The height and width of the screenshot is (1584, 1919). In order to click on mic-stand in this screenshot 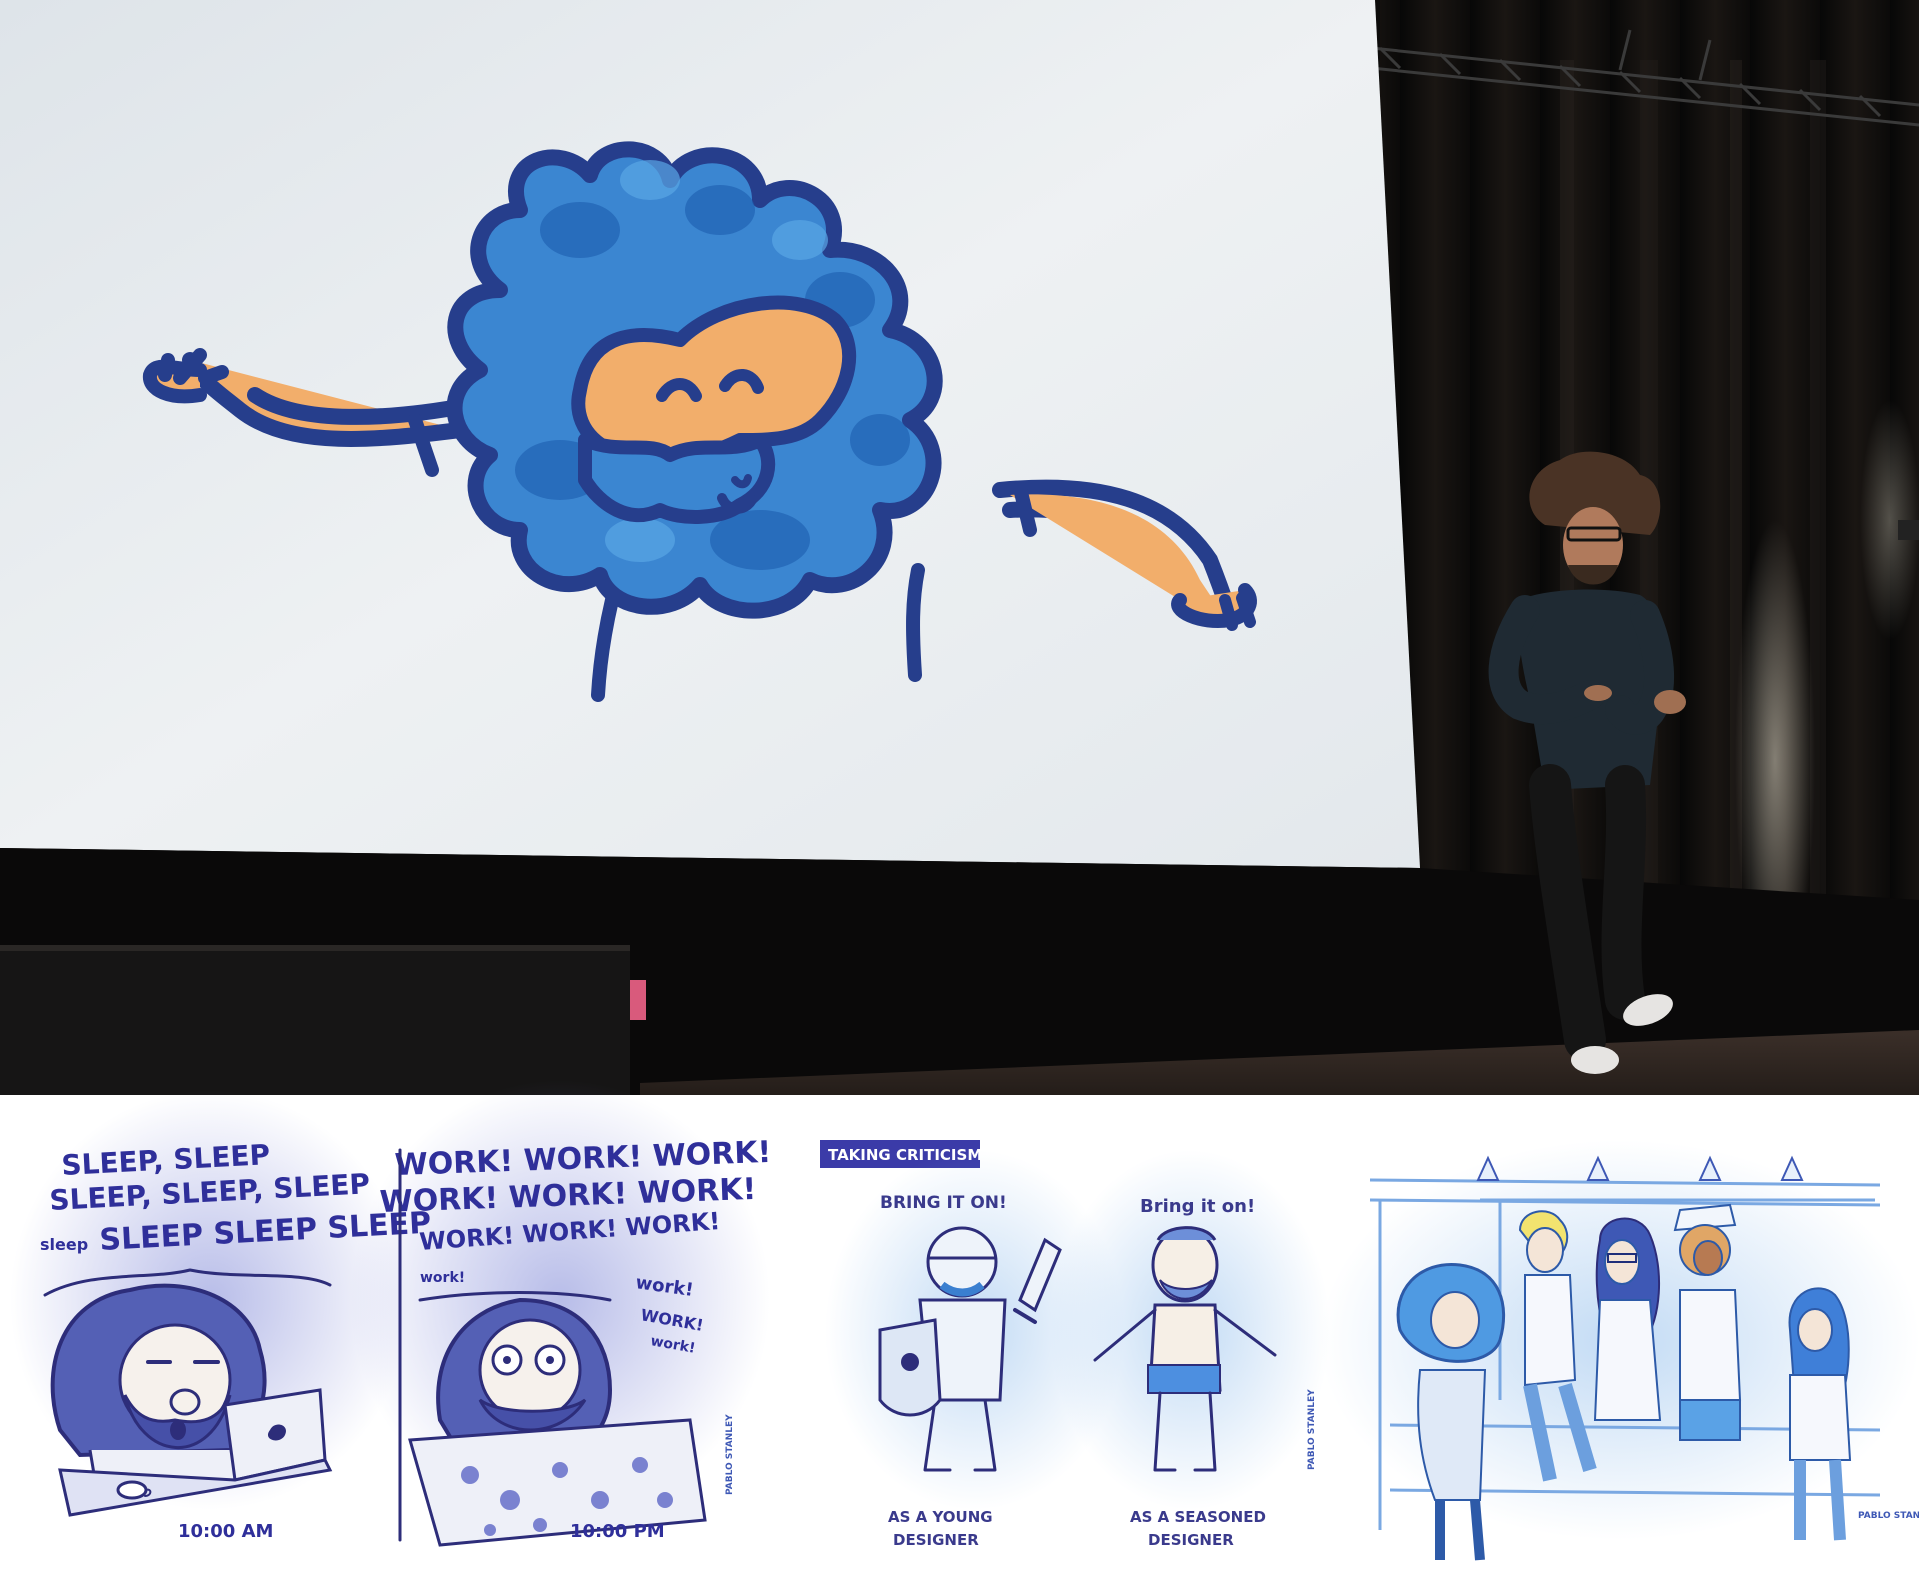, I will do `click(1908, 530)`.